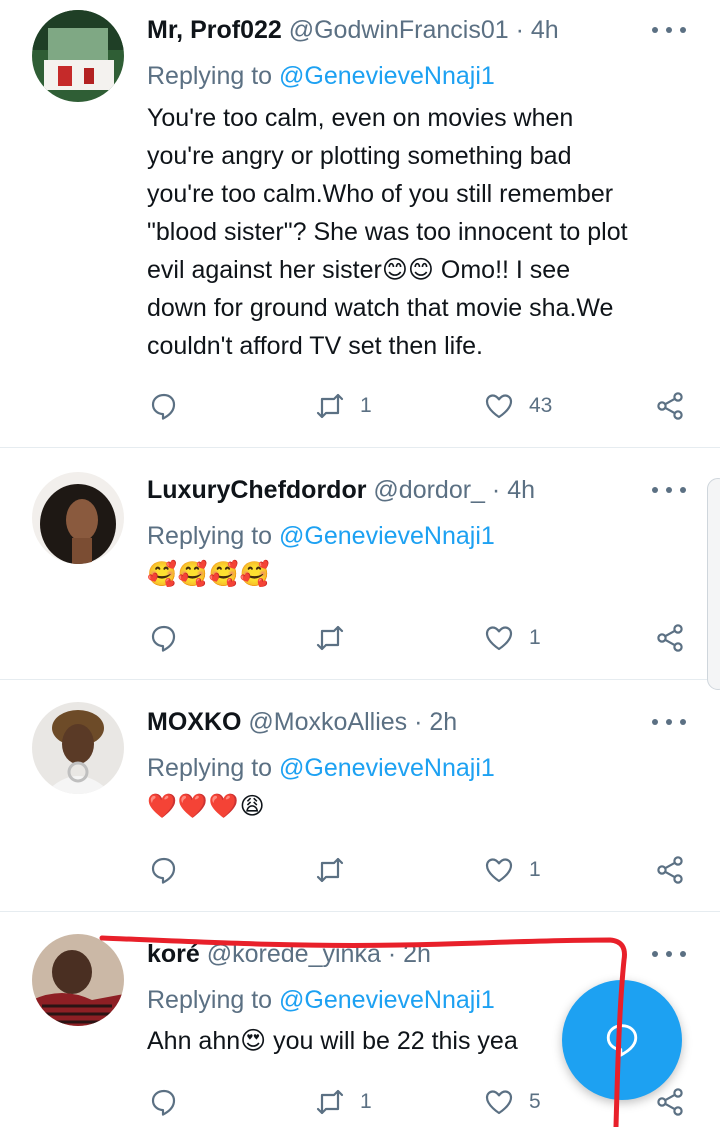 The width and height of the screenshot is (720, 1127). Describe the element at coordinates (399, 30) in the screenshot. I see `user-handle: @GodwinFrancis01` at that location.